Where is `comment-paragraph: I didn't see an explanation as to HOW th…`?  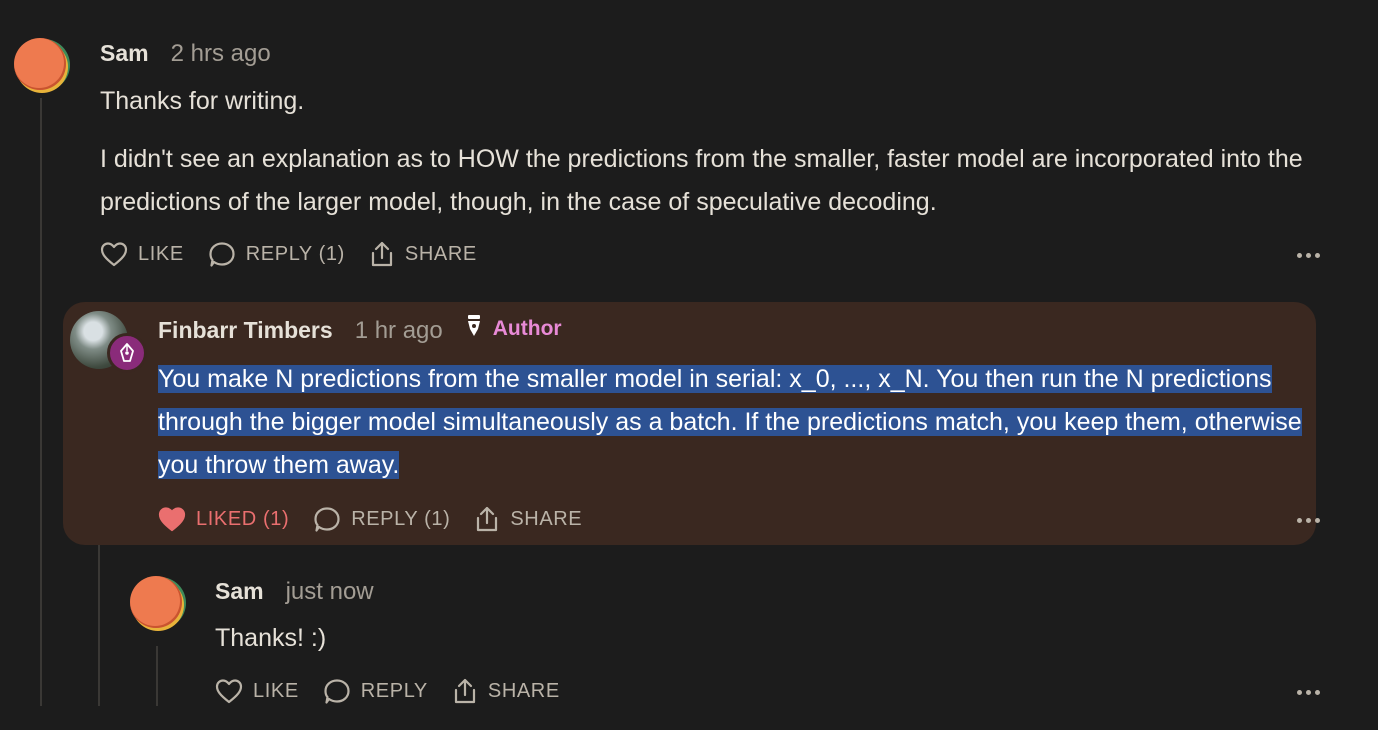
comment-paragraph: I didn't see an explanation as to HOW th… is located at coordinates (701, 180).